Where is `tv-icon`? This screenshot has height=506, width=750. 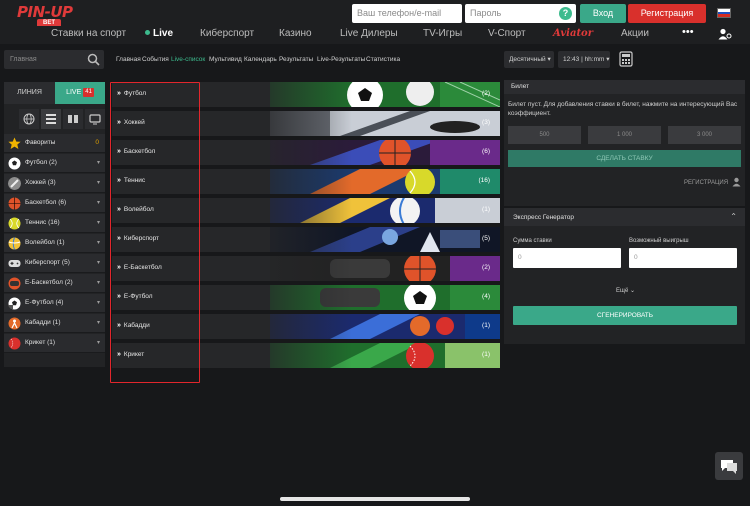 tv-icon is located at coordinates (95, 119).